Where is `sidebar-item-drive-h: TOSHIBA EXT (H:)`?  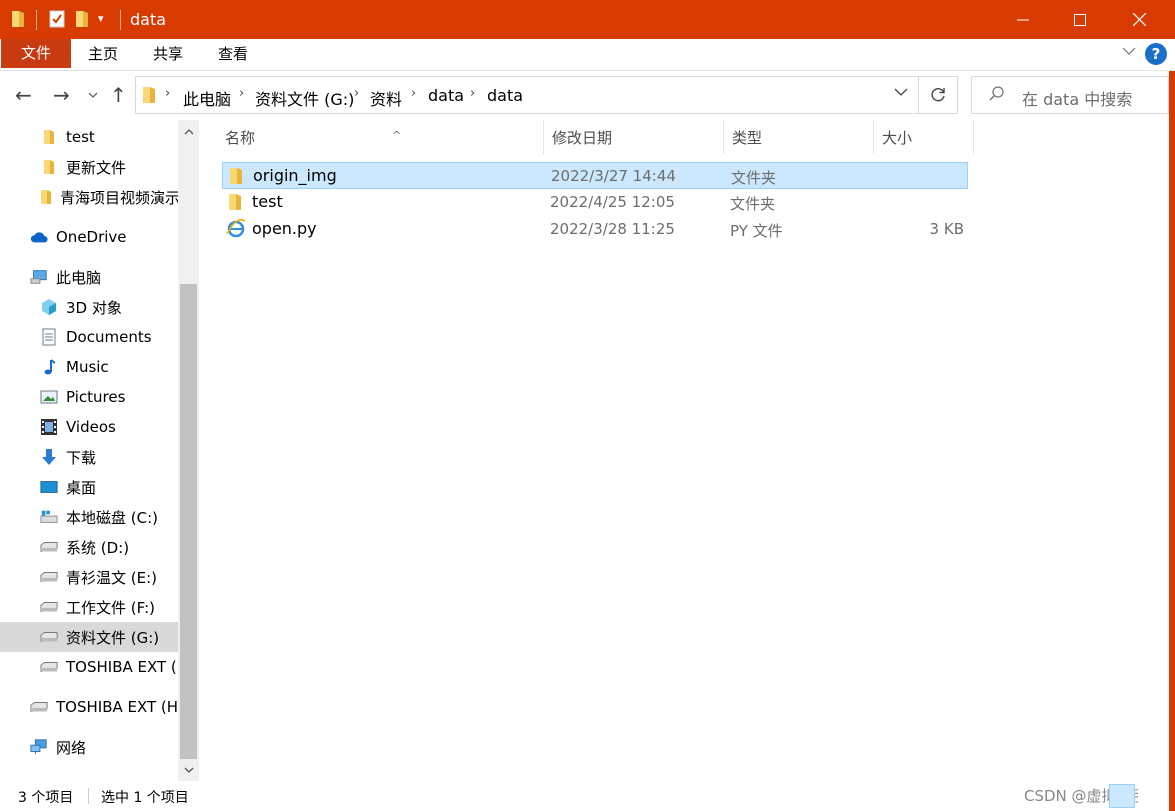 sidebar-item-drive-h: TOSHIBA EXT (H:) is located at coordinates (89, 667).